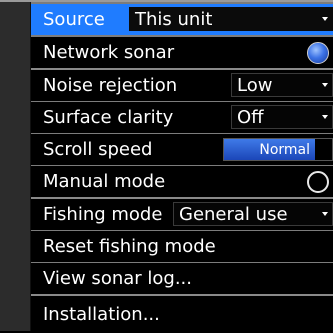 The height and width of the screenshot is (333, 333). What do you see at coordinates (103, 214) in the screenshot?
I see `fishing-mode-label: Fishing mode` at bounding box center [103, 214].